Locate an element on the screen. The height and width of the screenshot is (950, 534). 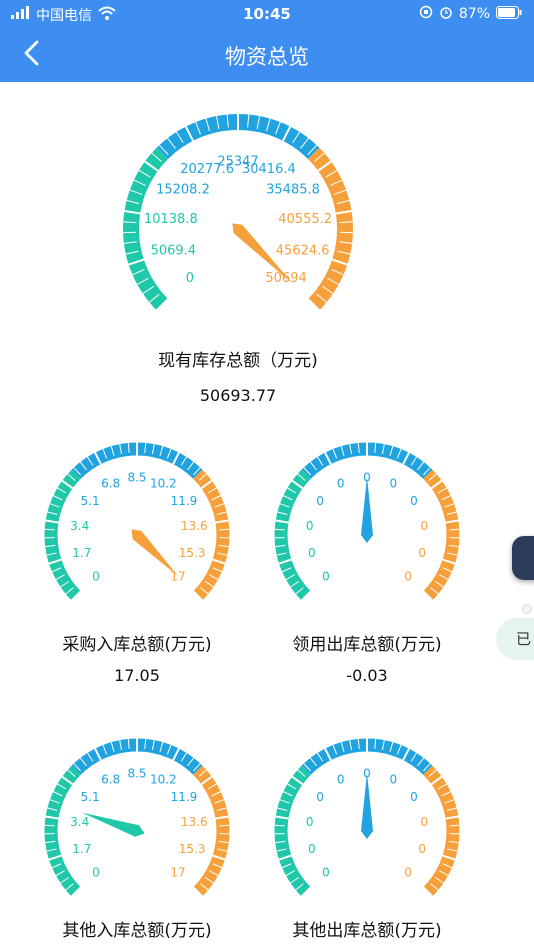
gauge-value: 17.05 is located at coordinates (137, 675).